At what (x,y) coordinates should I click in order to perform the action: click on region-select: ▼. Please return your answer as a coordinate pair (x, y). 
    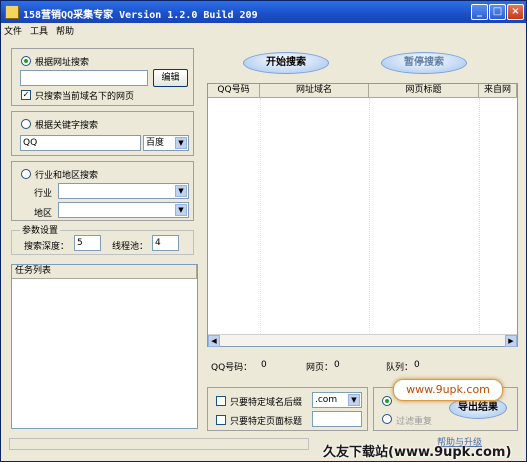
    Looking at the image, I should click on (123, 210).